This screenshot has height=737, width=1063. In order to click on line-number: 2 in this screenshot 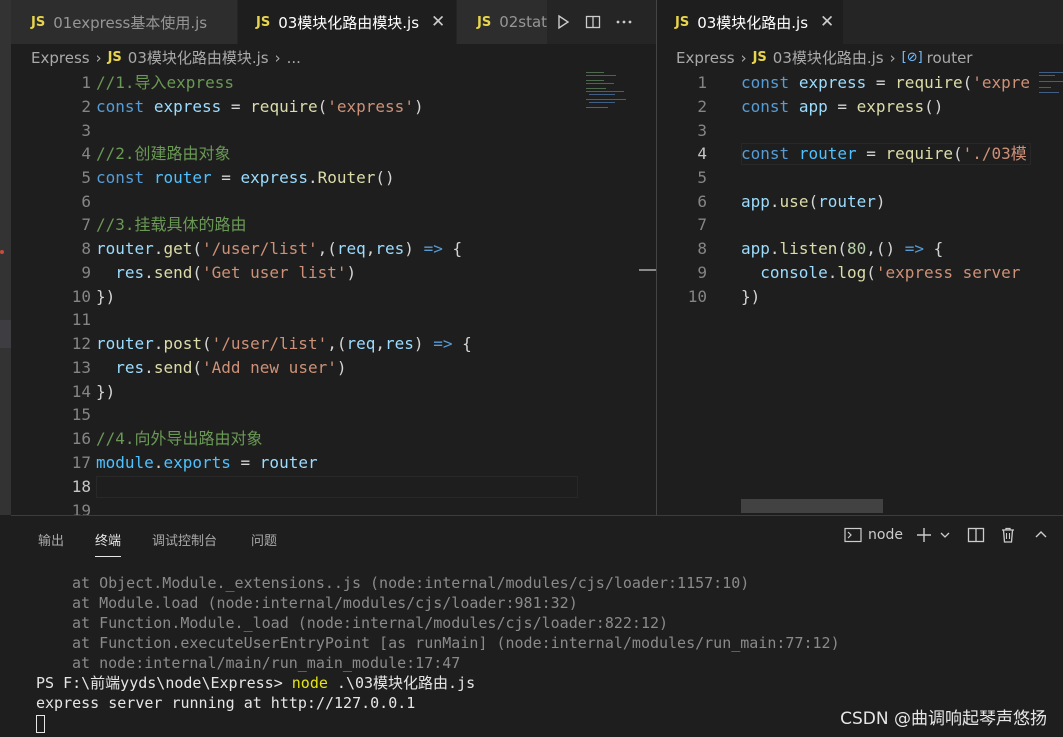, I will do `click(86, 106)`.